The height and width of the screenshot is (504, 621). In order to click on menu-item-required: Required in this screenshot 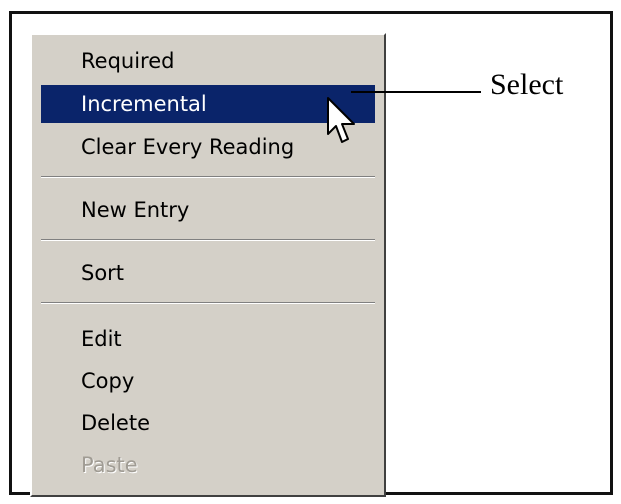, I will do `click(208, 61)`.